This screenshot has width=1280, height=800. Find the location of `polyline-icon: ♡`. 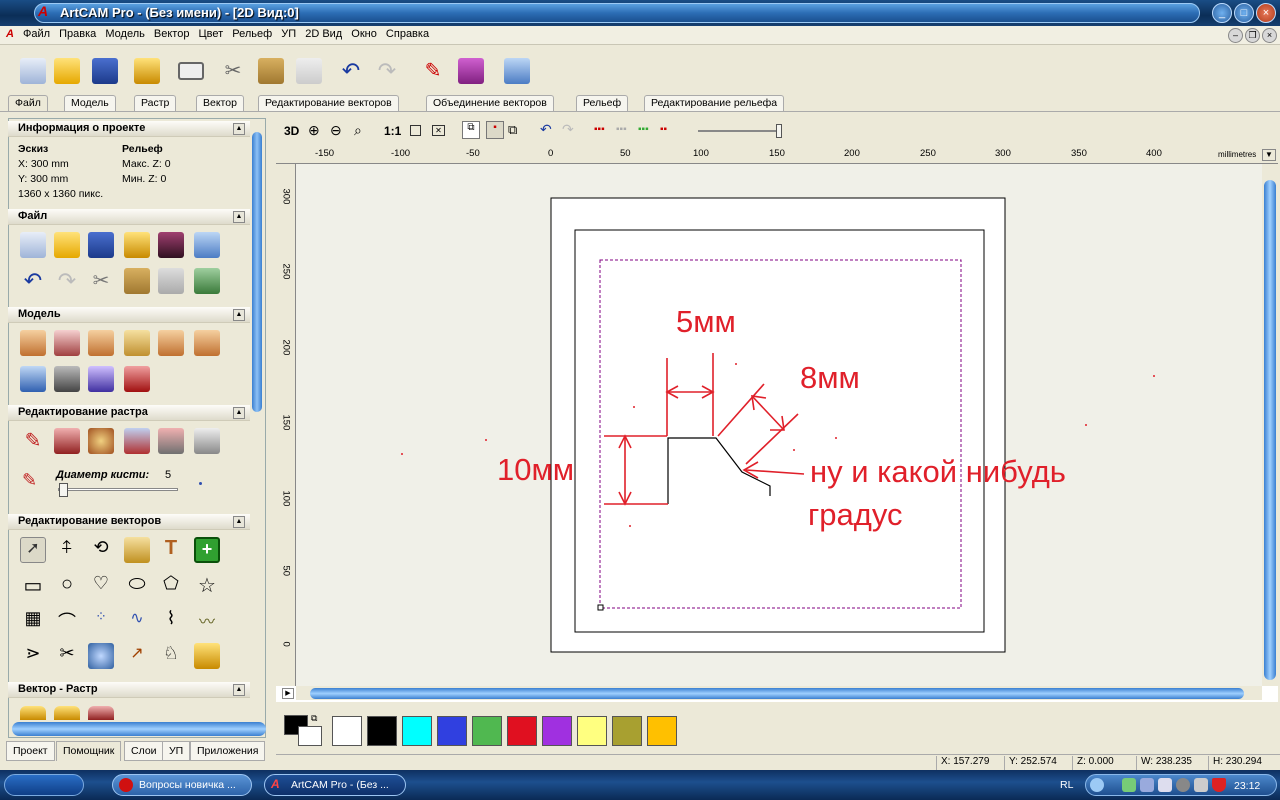

polyline-icon: ♡ is located at coordinates (101, 586).